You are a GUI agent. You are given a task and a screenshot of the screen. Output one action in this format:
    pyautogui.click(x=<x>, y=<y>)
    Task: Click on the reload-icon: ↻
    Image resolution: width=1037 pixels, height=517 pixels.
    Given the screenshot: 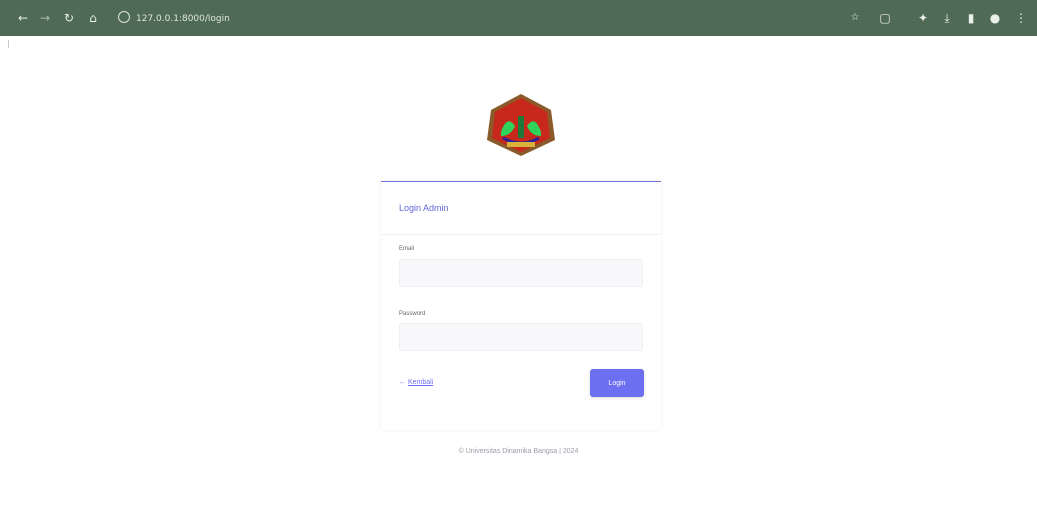 What is the action you would take?
    pyautogui.click(x=69, y=18)
    